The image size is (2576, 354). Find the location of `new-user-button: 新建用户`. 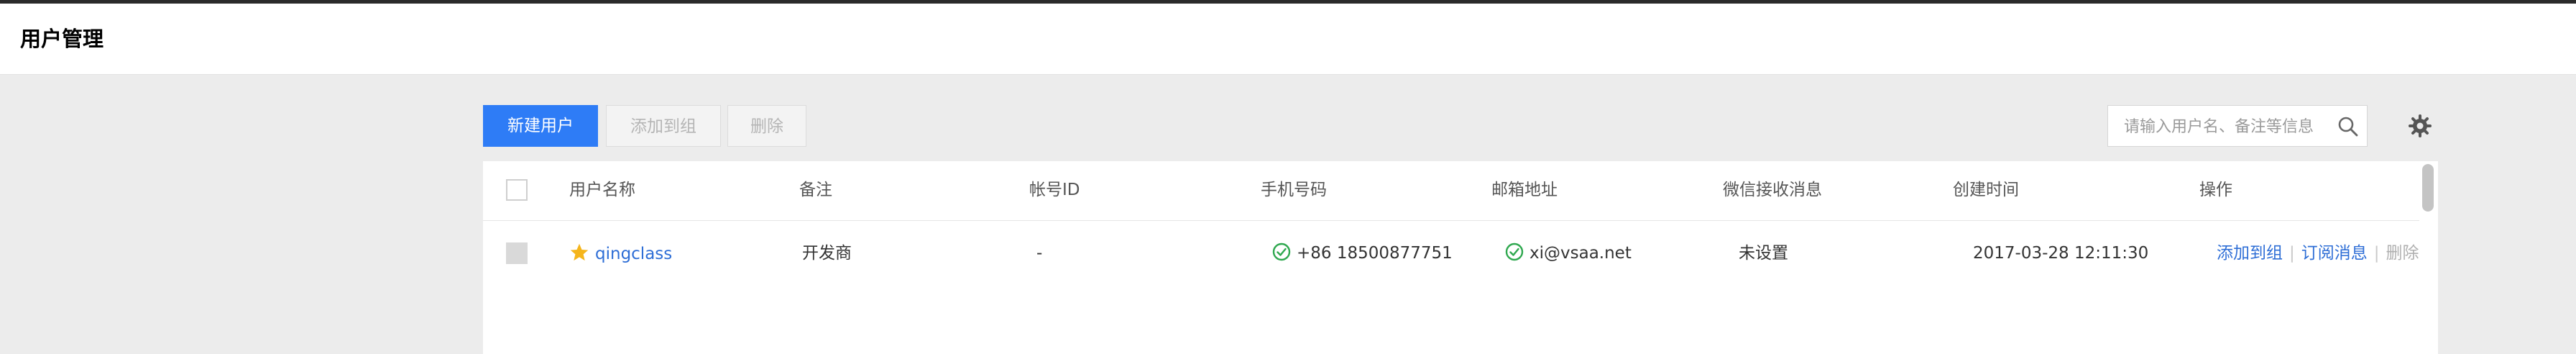

new-user-button: 新建用户 is located at coordinates (540, 126).